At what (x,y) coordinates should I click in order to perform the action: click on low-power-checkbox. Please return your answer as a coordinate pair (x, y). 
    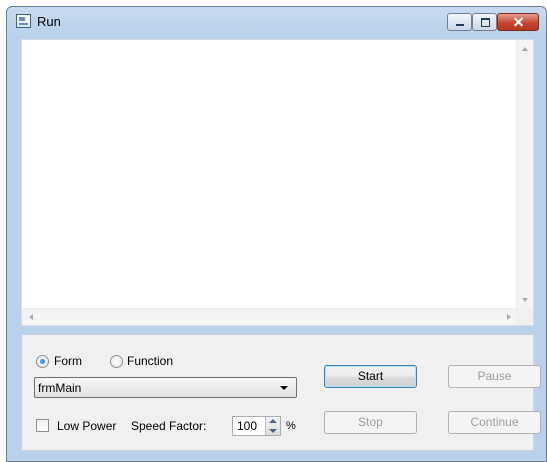
    Looking at the image, I should click on (42, 425).